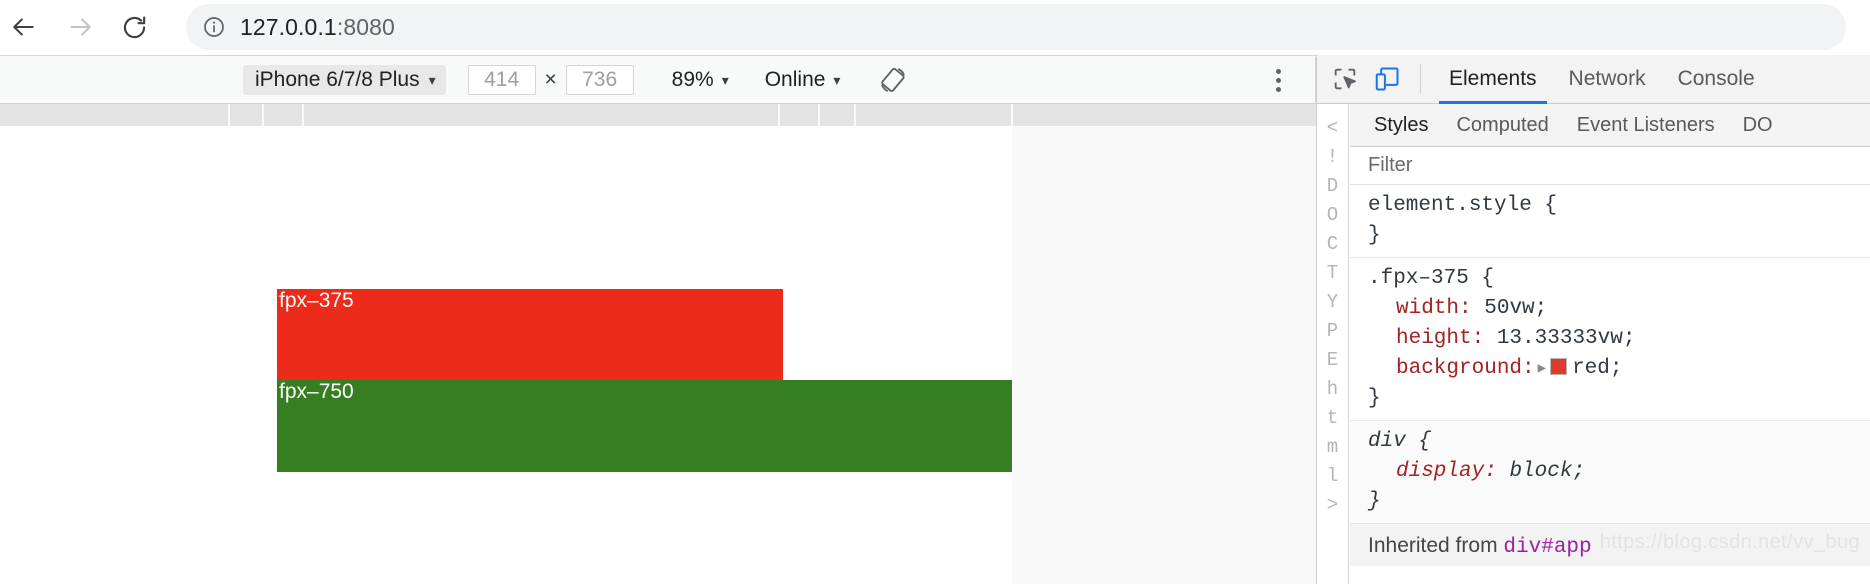  I want to click on viewport-height-value: 736, so click(600, 79).